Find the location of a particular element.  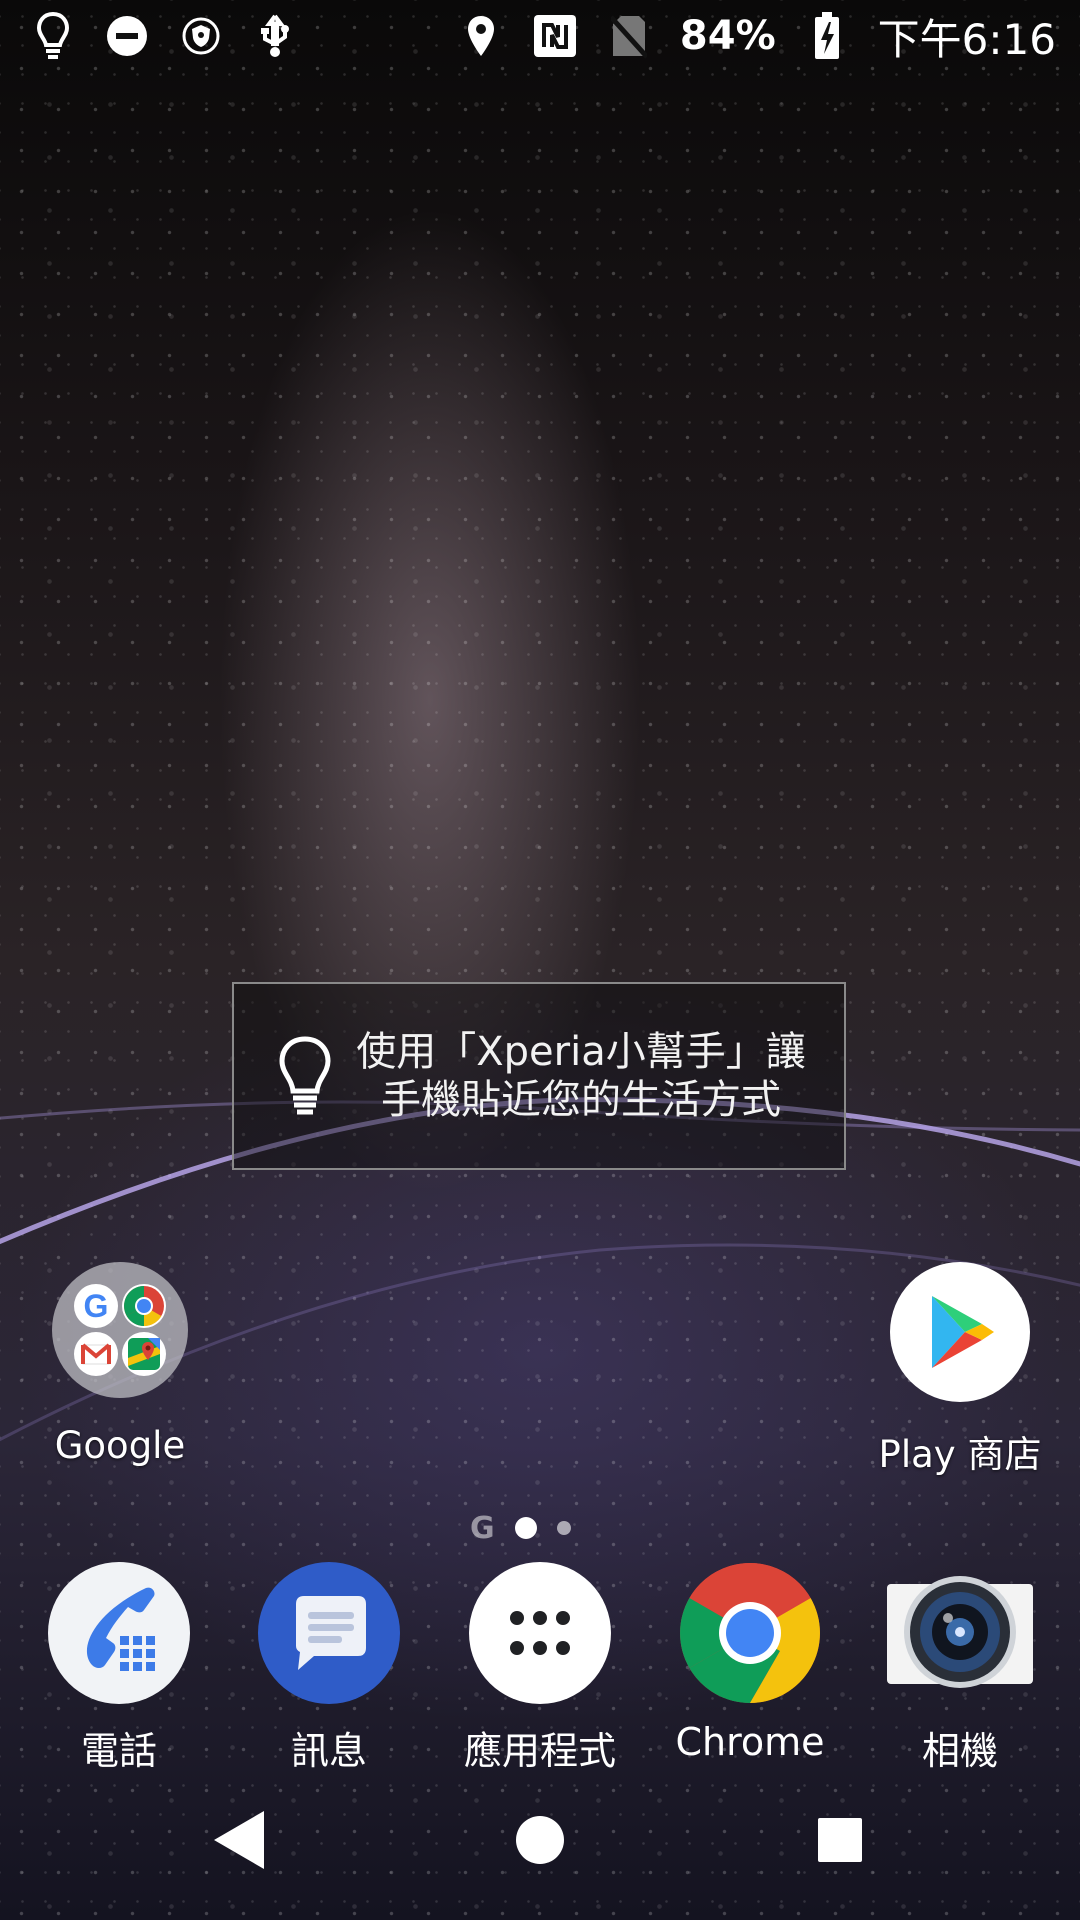

page-dot is located at coordinates (563, 1528).